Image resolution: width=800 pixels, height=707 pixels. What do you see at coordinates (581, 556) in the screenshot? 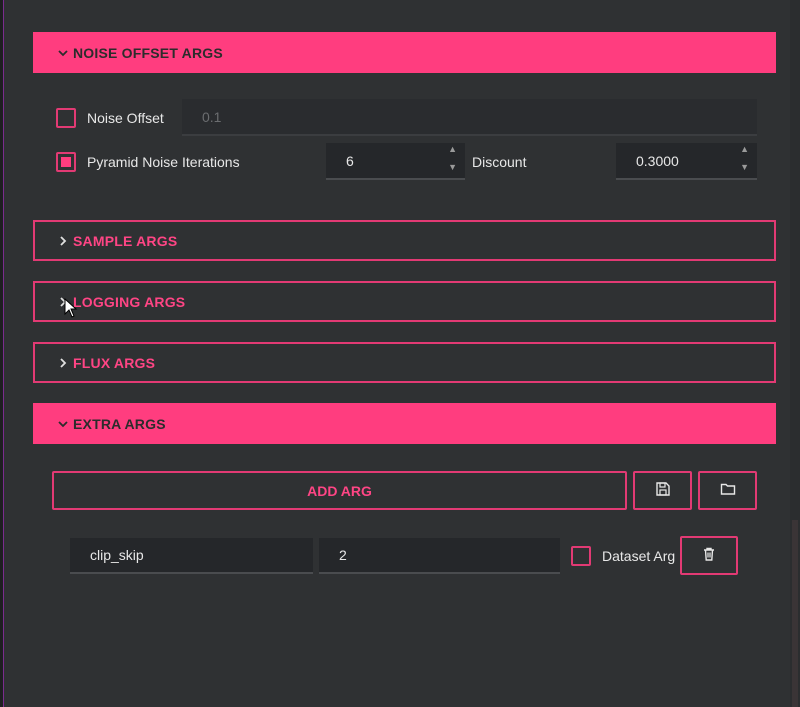
I see `dataset-arg-checkbox` at bounding box center [581, 556].